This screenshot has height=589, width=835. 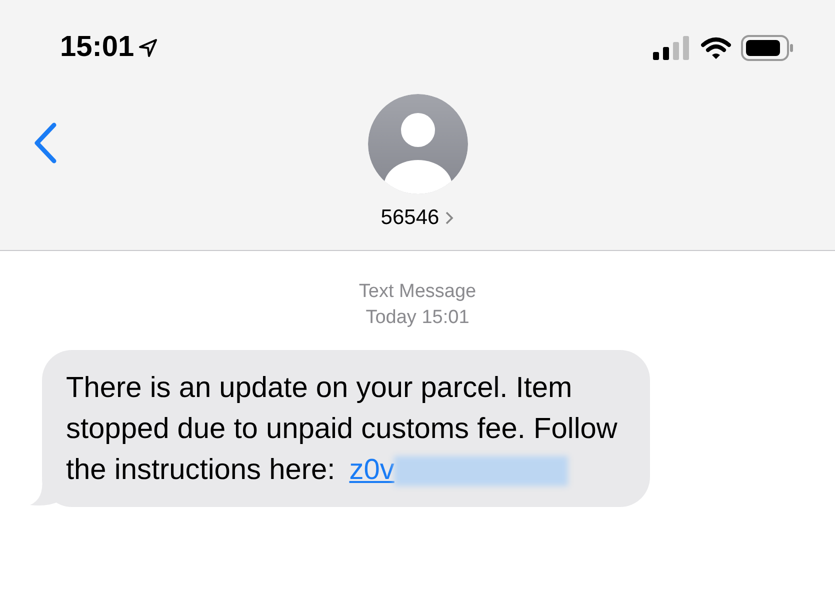 What do you see at coordinates (97, 48) in the screenshot?
I see `clock-time: 15:01` at bounding box center [97, 48].